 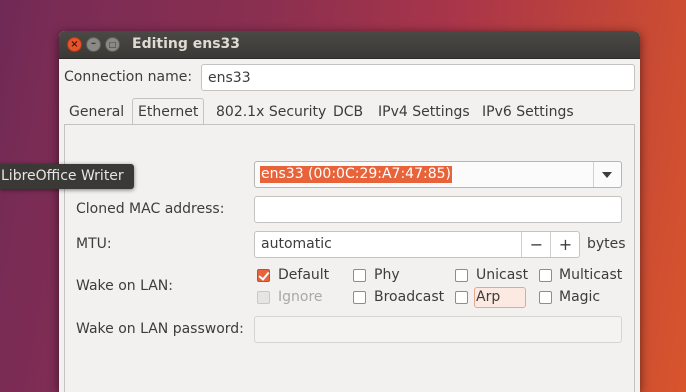 What do you see at coordinates (300, 297) in the screenshot?
I see `wol-ignore-label: Ignore` at bounding box center [300, 297].